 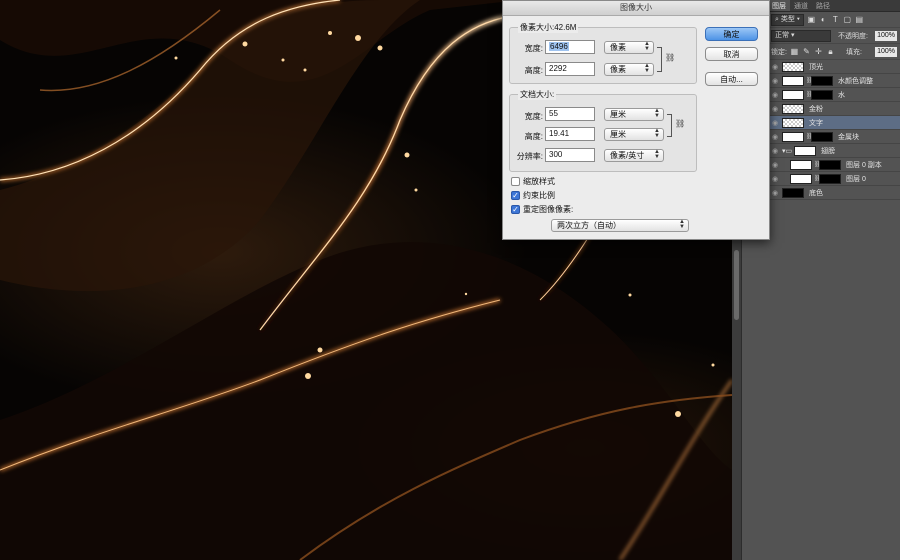 What do you see at coordinates (533, 116) in the screenshot?
I see `doc-width-label: 宽度:` at bounding box center [533, 116].